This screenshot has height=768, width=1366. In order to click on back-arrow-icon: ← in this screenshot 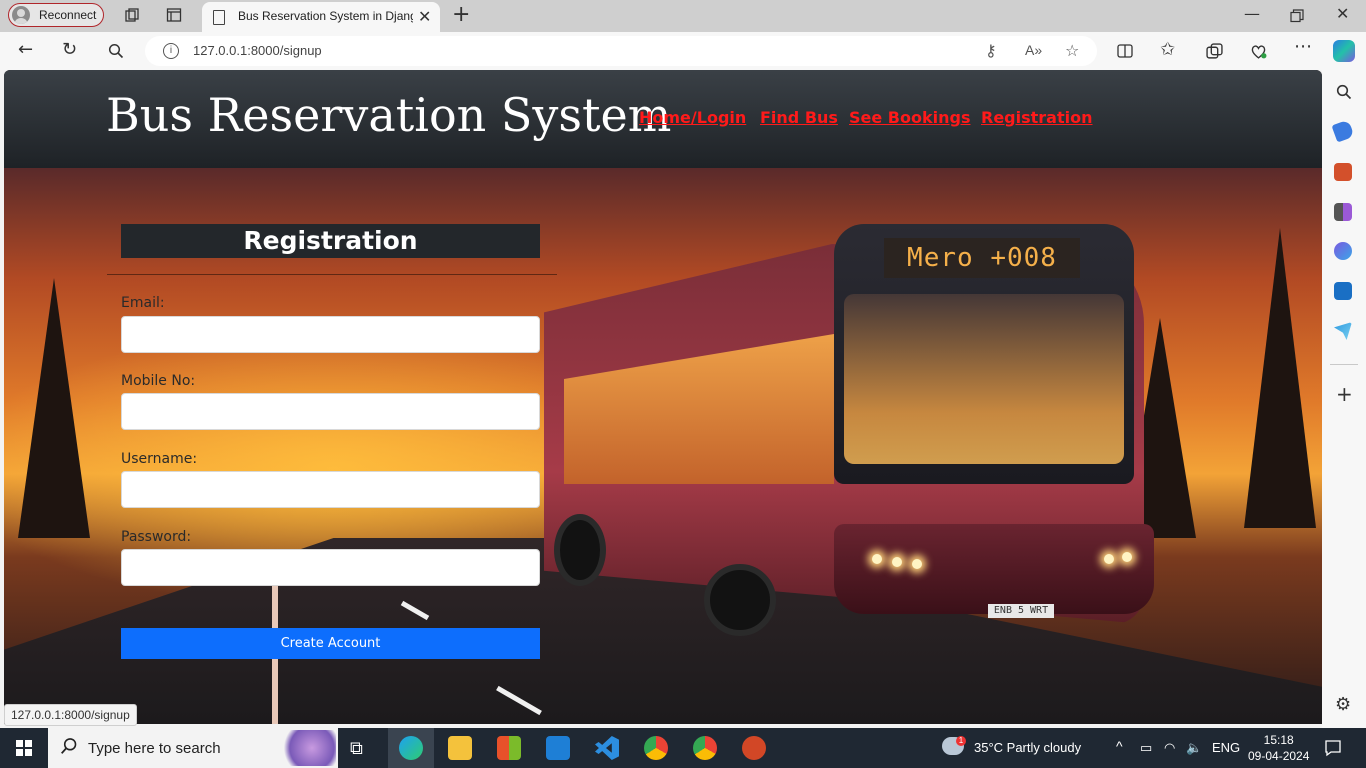, I will do `click(25, 49)`.